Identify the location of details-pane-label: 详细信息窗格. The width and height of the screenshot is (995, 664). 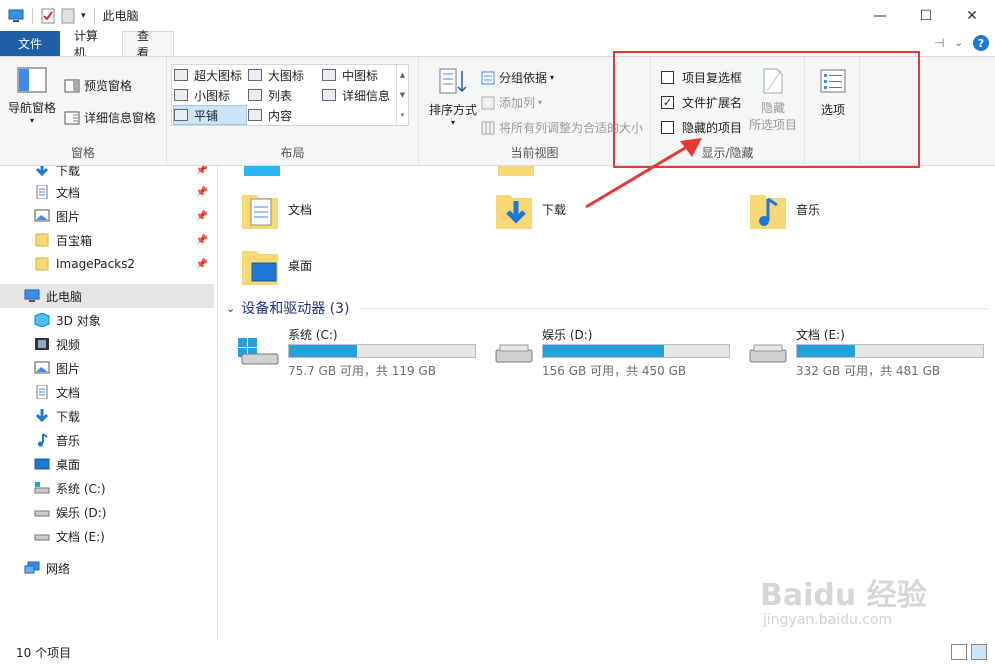
(120, 118).